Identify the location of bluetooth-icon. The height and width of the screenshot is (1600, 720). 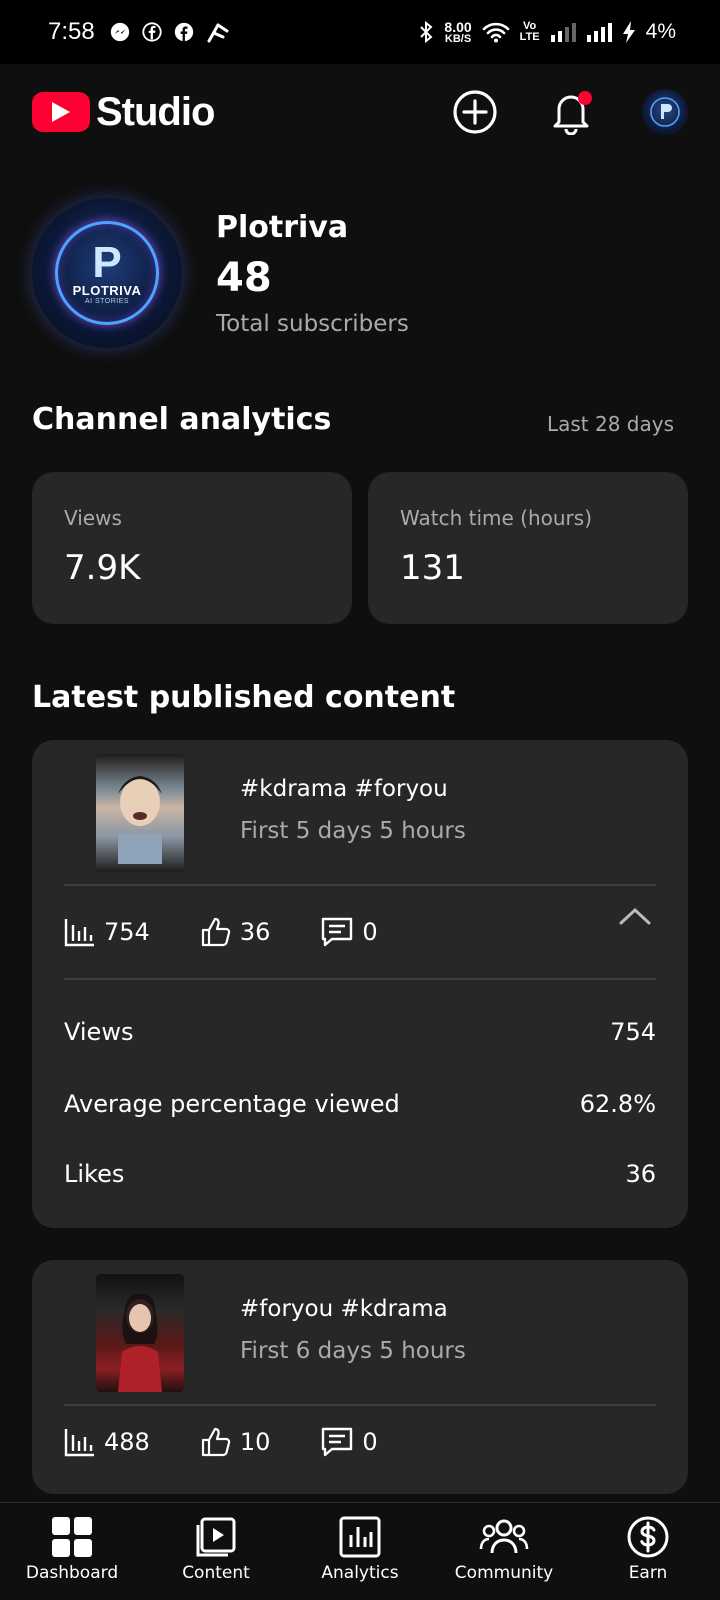
(426, 32).